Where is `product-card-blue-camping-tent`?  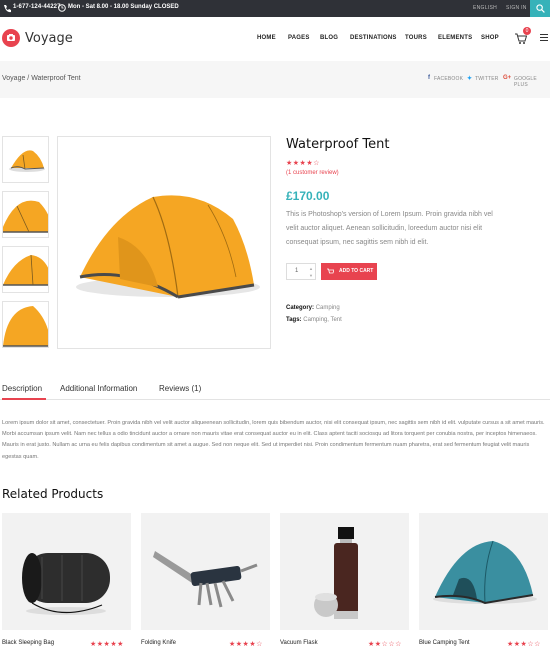
product-card-blue-camping-tent is located at coordinates (483, 571).